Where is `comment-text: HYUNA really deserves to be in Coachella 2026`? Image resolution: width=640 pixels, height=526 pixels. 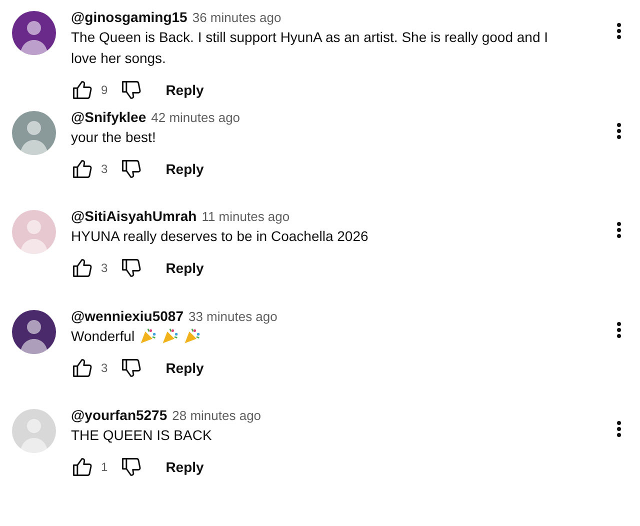
comment-text: HYUNA really deserves to be in Coachella 2026 is located at coordinates (219, 236).